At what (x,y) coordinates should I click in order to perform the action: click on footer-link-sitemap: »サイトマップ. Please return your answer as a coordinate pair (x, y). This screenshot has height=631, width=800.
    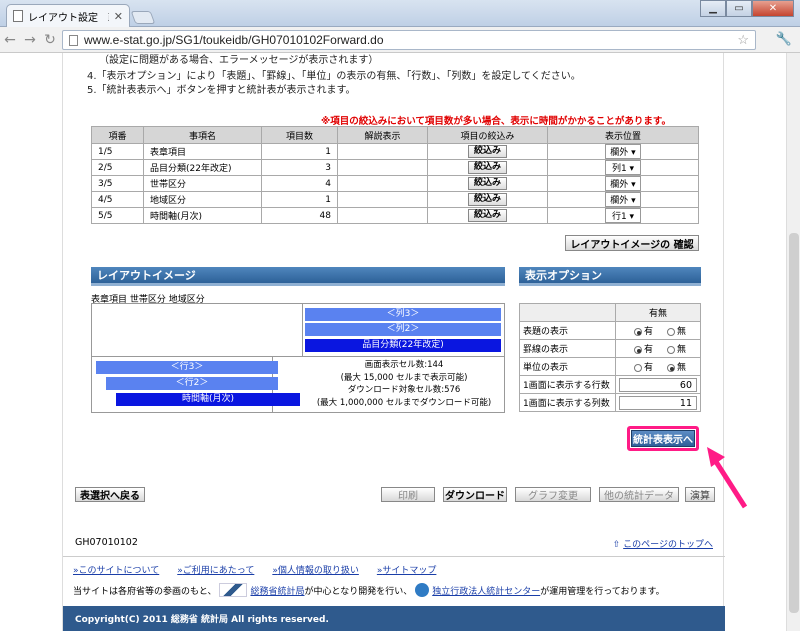
    Looking at the image, I should click on (407, 569).